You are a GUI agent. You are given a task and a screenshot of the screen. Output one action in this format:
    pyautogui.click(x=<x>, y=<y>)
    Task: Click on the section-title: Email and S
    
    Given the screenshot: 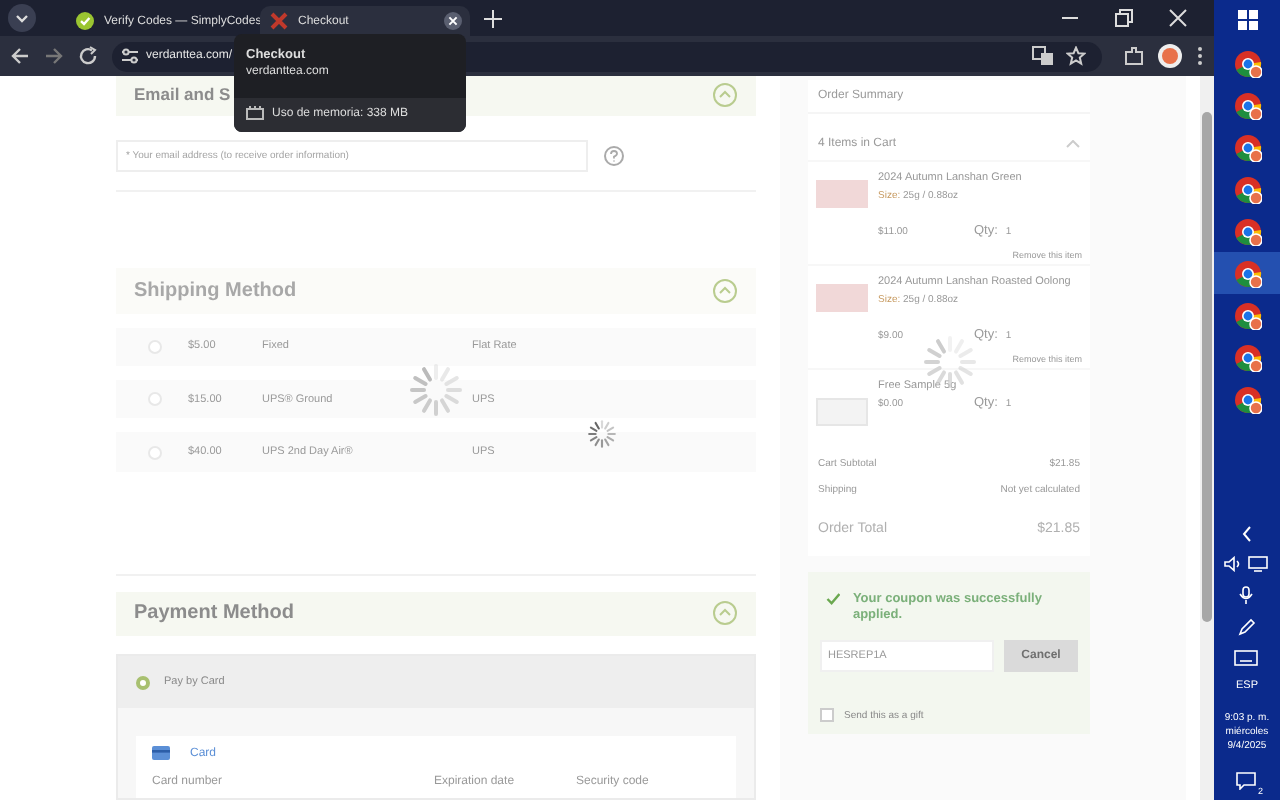 What is the action you would take?
    pyautogui.click(x=182, y=94)
    